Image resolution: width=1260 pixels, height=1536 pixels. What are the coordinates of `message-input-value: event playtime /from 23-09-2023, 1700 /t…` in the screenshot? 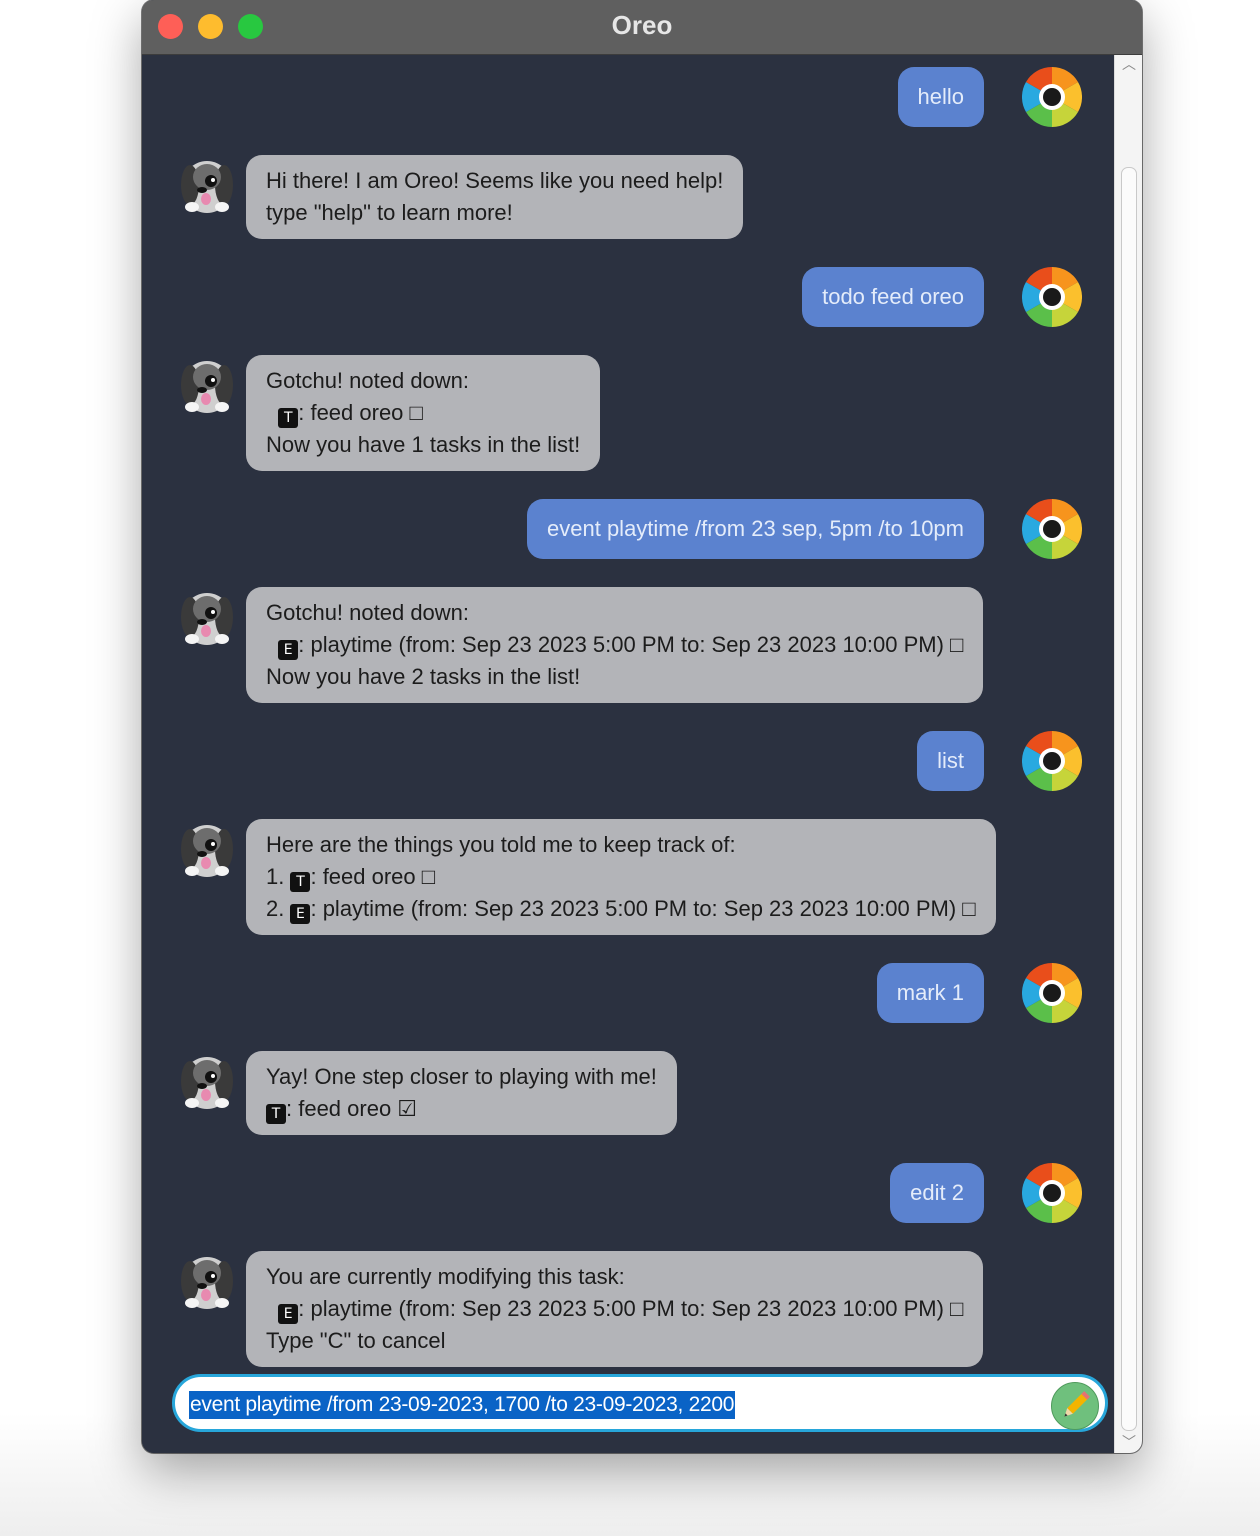 It's located at (462, 1405).